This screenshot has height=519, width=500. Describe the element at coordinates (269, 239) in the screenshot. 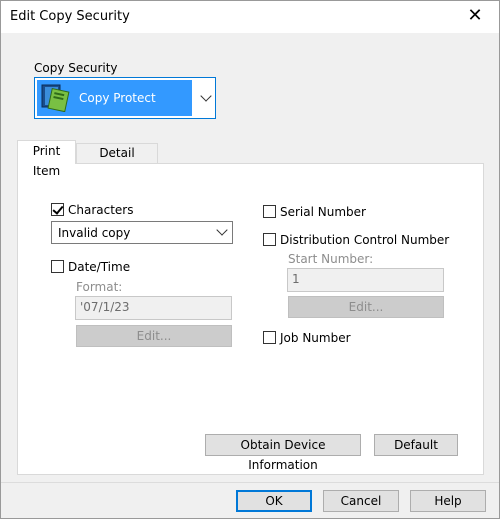

I see `distribution-control-number-checkbox` at that location.